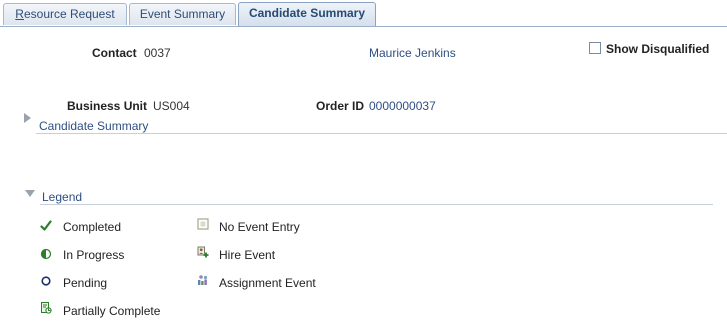 This screenshot has width=727, height=330. Describe the element at coordinates (658, 49) in the screenshot. I see `show-disqualified-label: Show Disqualified` at that location.